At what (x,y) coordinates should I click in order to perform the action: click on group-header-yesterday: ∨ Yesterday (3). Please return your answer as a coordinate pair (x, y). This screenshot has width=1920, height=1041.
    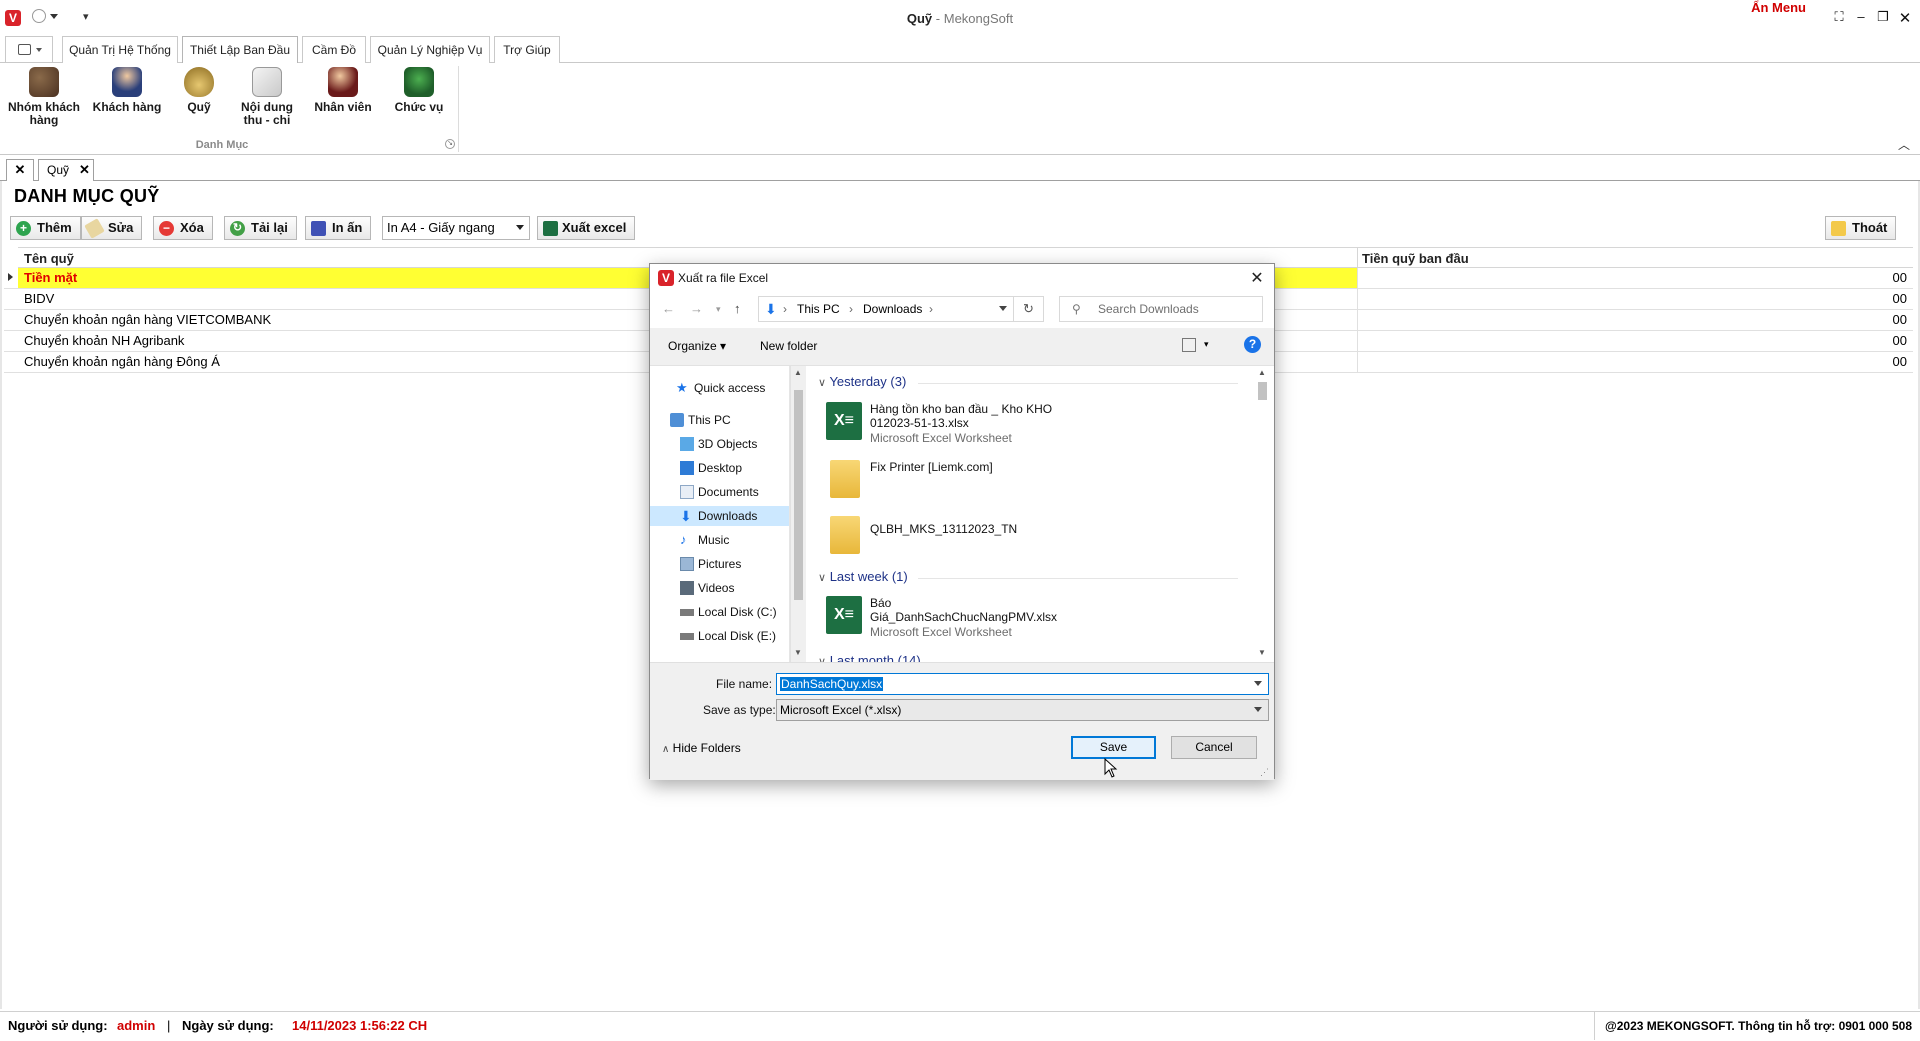
    Looking at the image, I should click on (1033, 381).